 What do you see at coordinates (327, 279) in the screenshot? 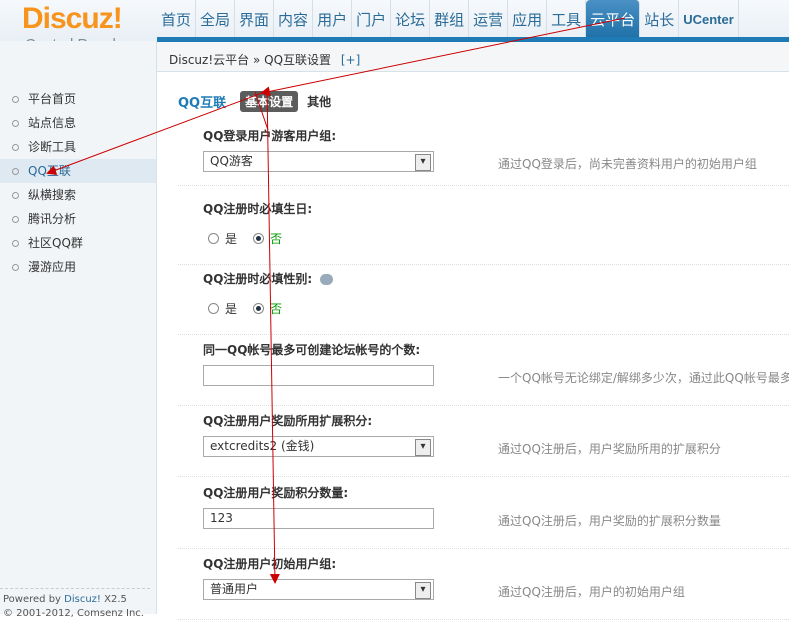
I see `help-icon` at bounding box center [327, 279].